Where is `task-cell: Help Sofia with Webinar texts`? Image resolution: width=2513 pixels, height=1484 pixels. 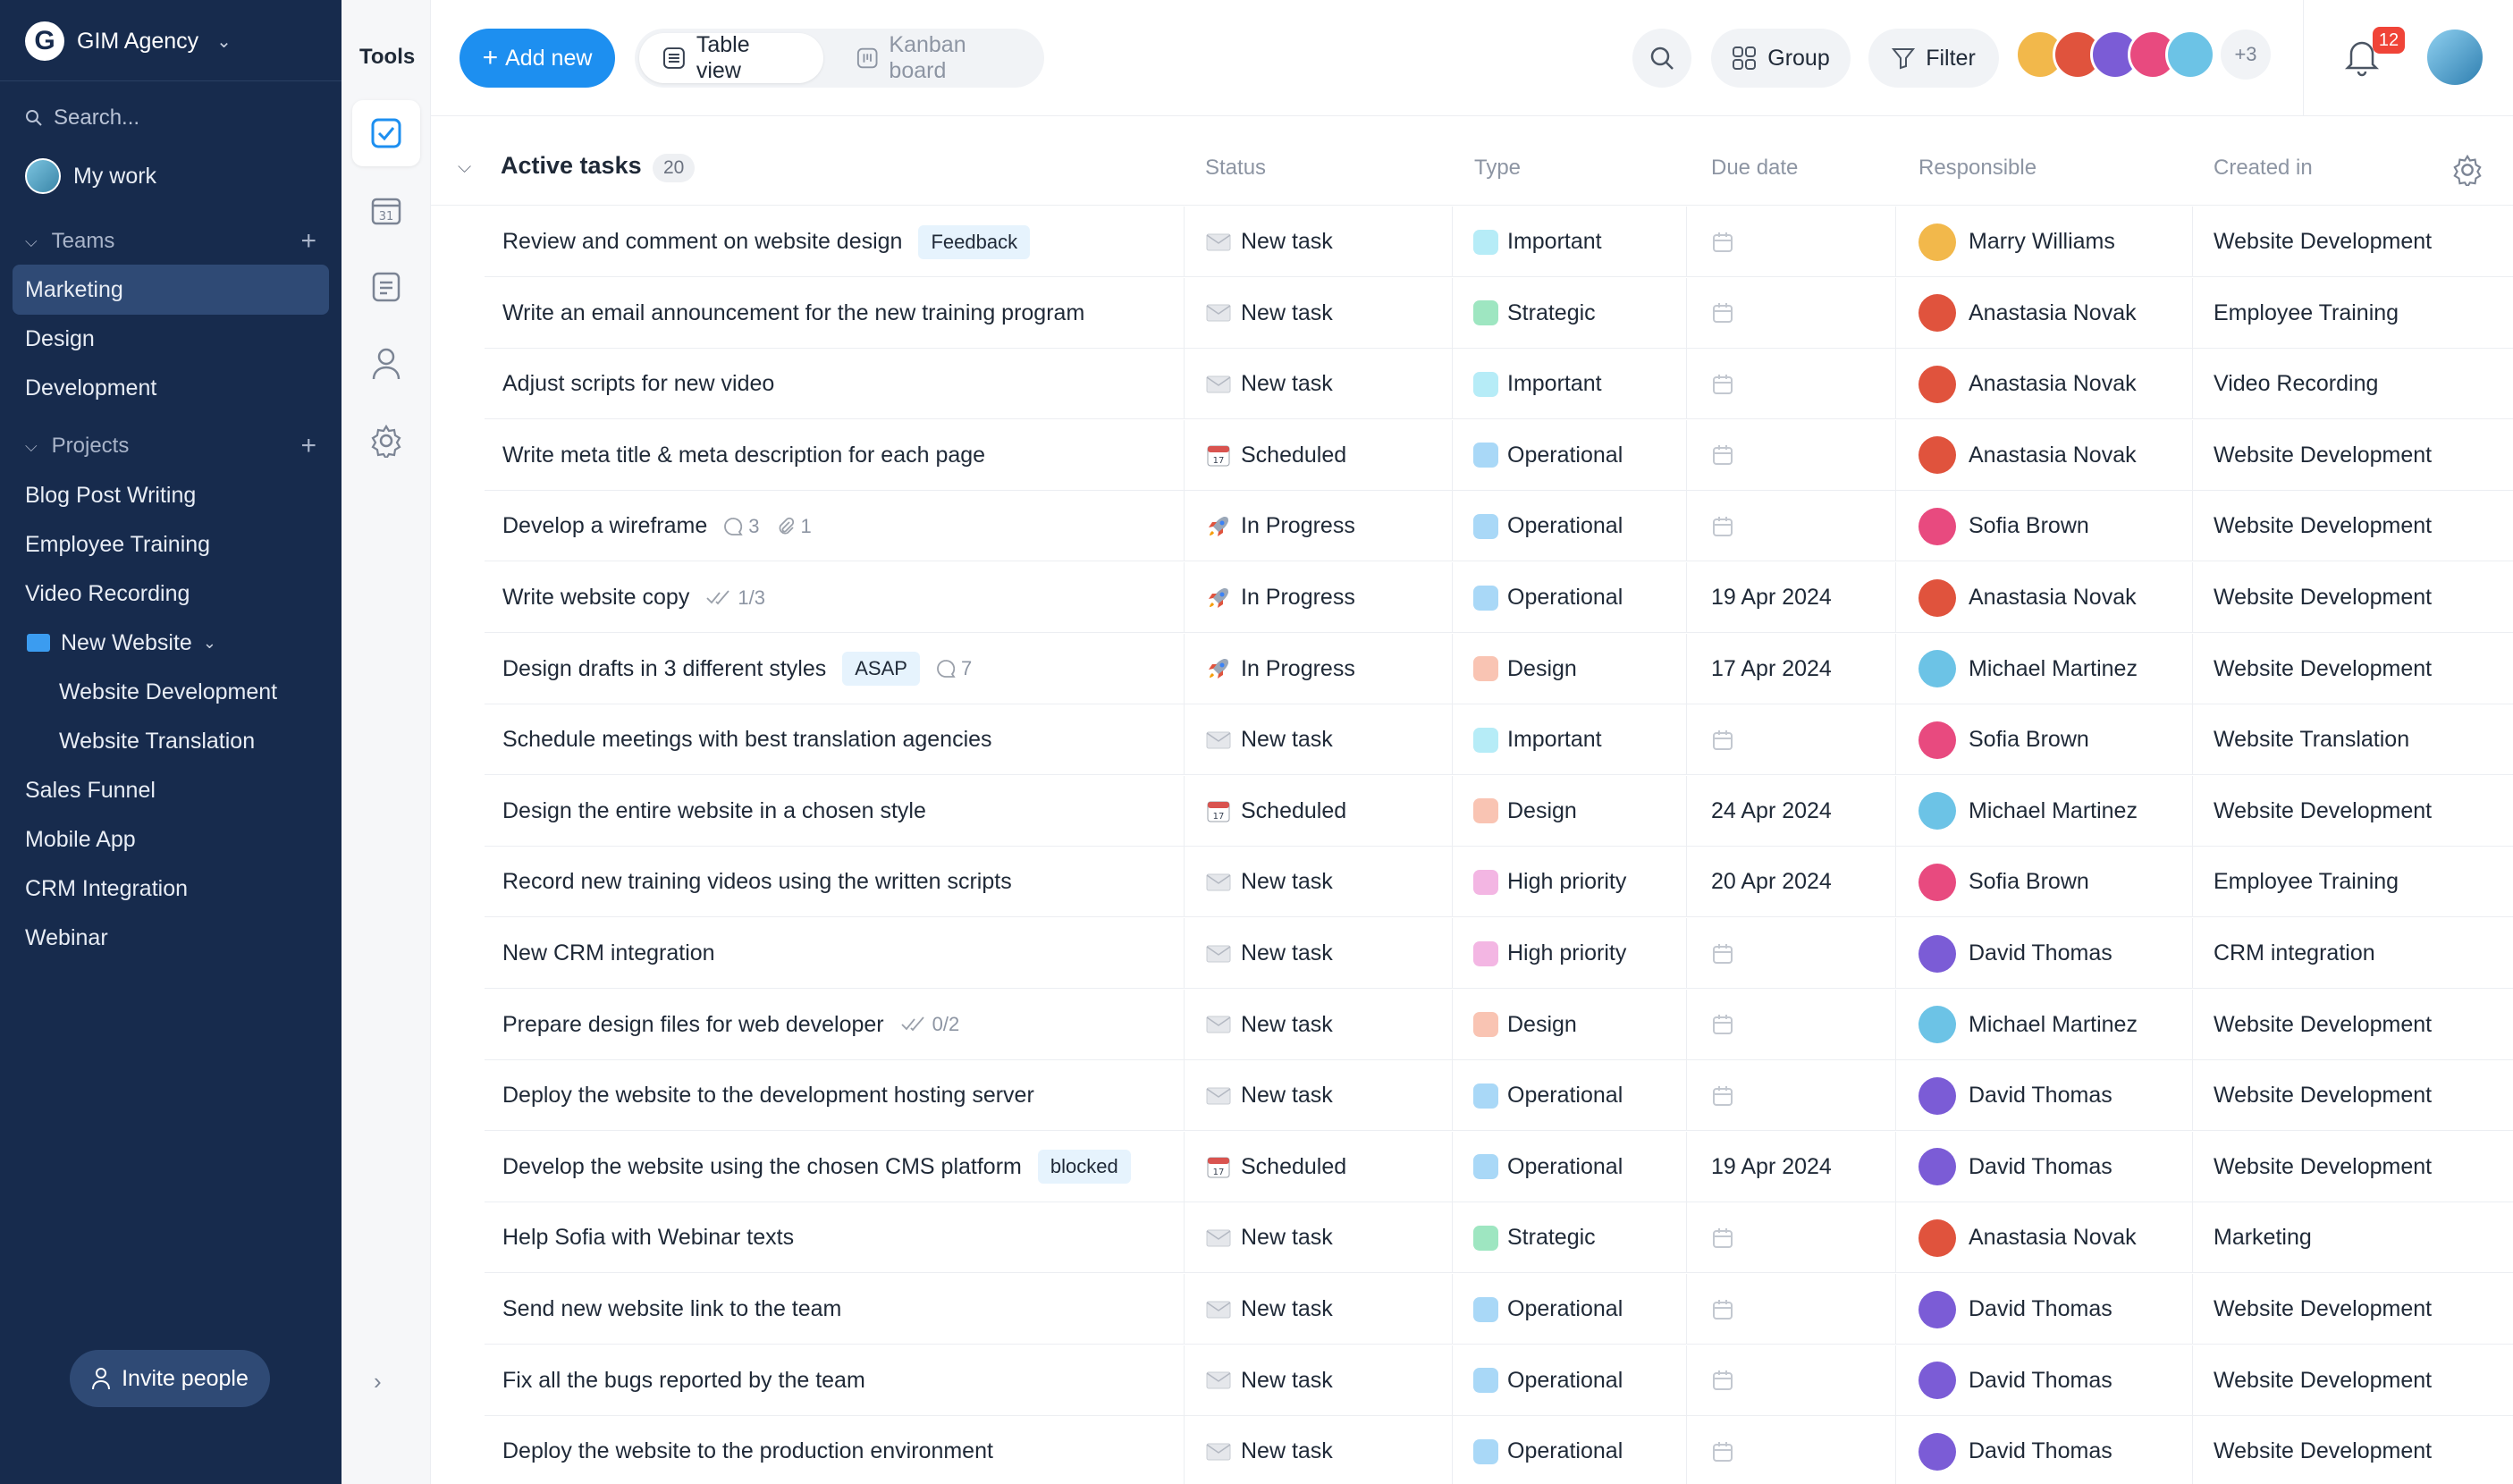 task-cell: Help Sofia with Webinar texts is located at coordinates (648, 1237).